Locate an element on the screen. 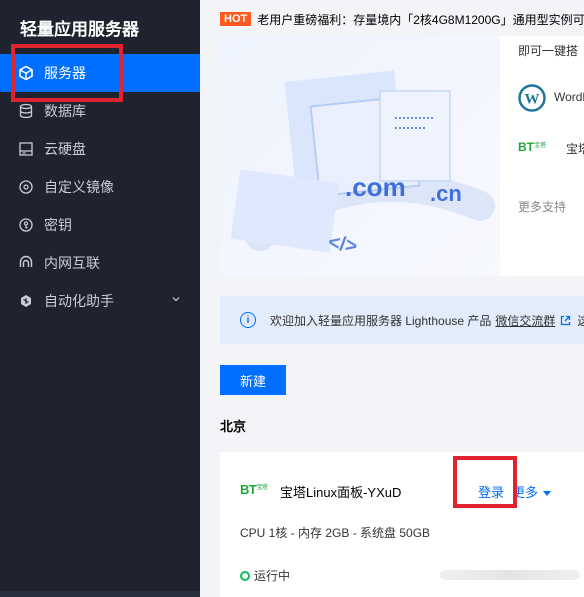 The image size is (584, 597). sidebar-bottom-strip is located at coordinates (100, 594).